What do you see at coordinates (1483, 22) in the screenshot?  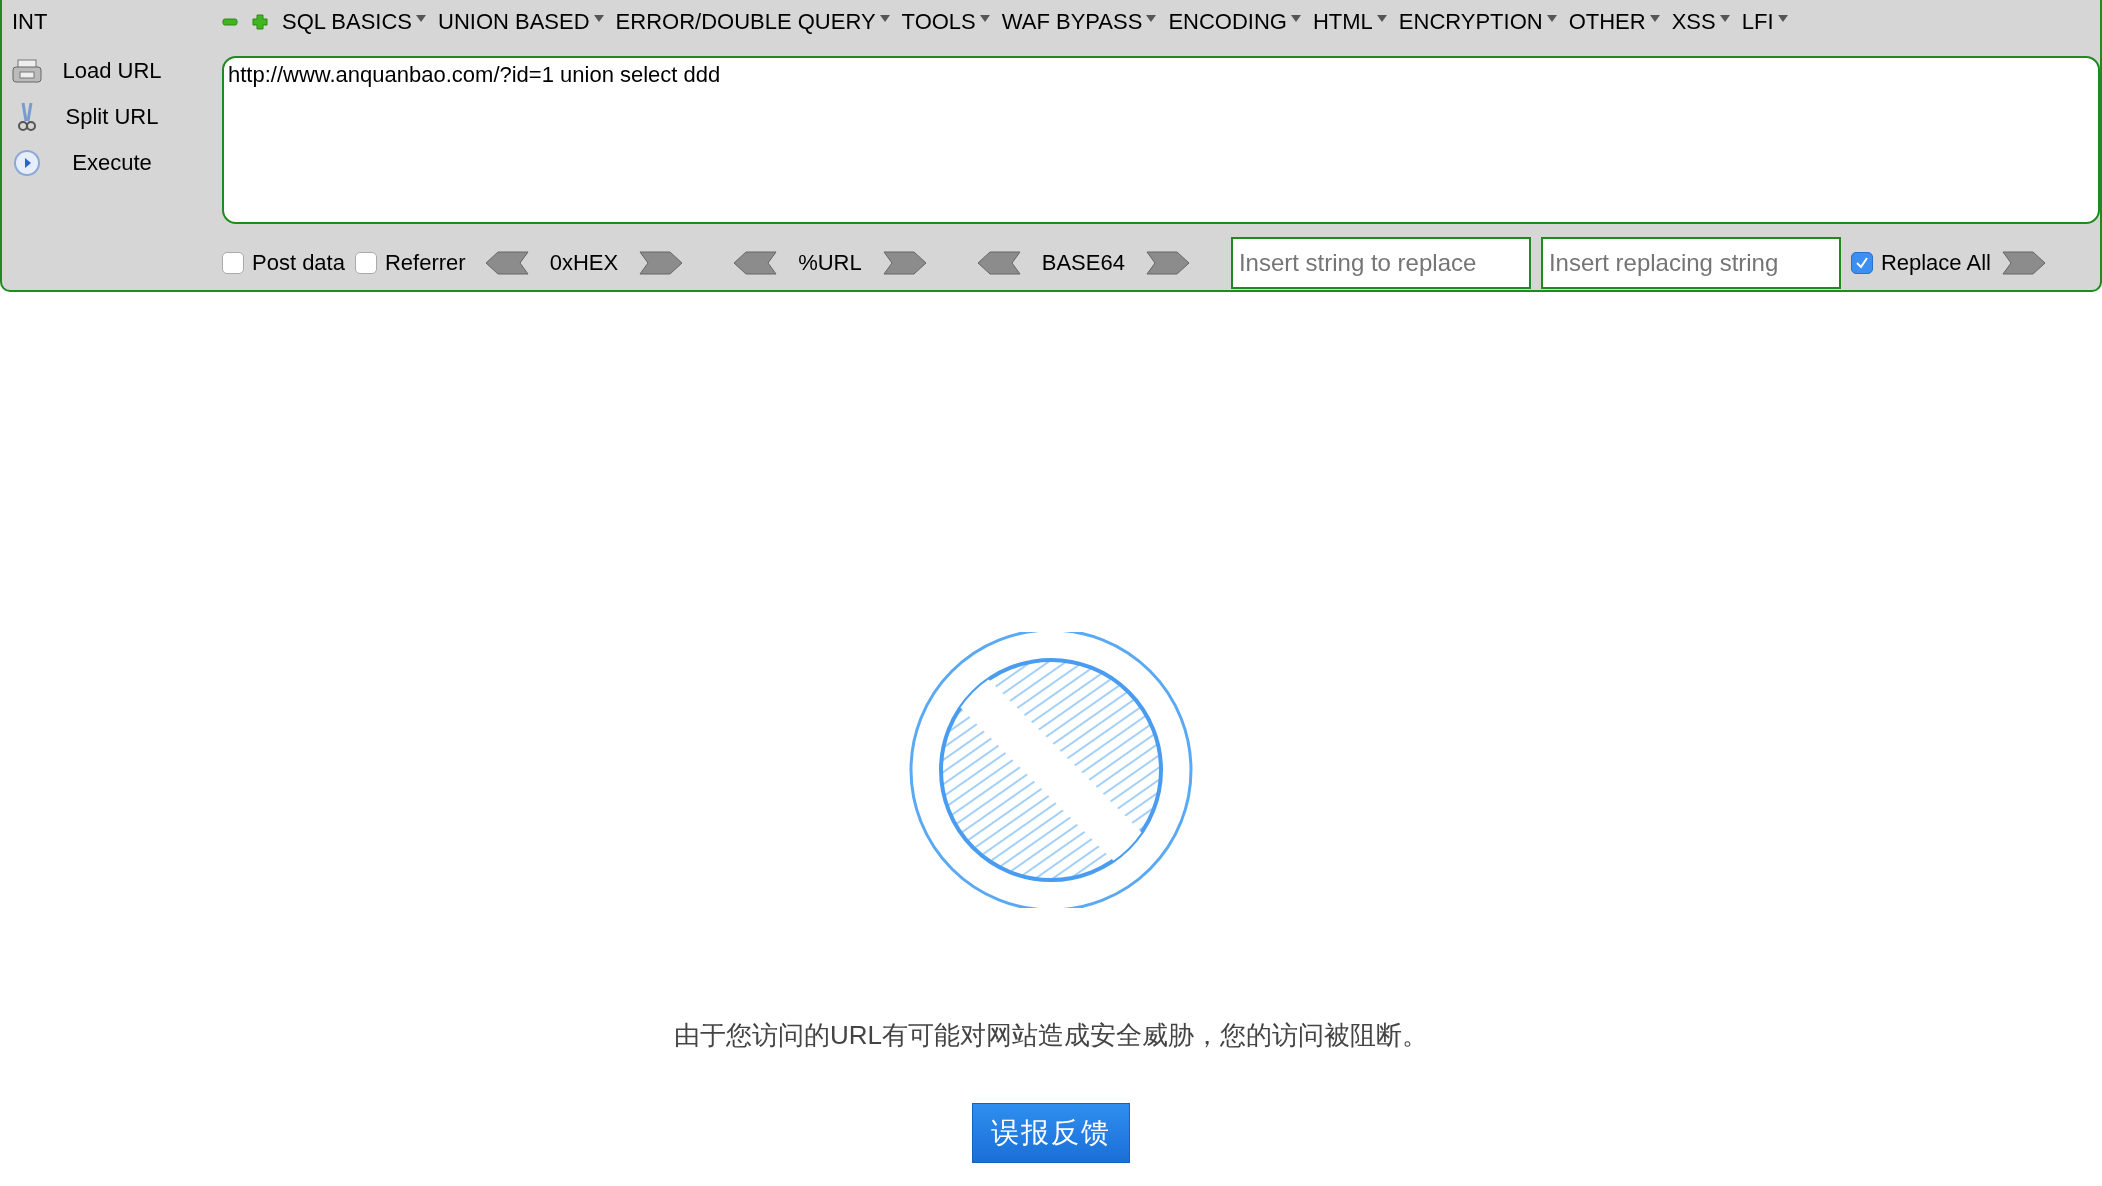 I see `menu-item: ENCRYPTION` at bounding box center [1483, 22].